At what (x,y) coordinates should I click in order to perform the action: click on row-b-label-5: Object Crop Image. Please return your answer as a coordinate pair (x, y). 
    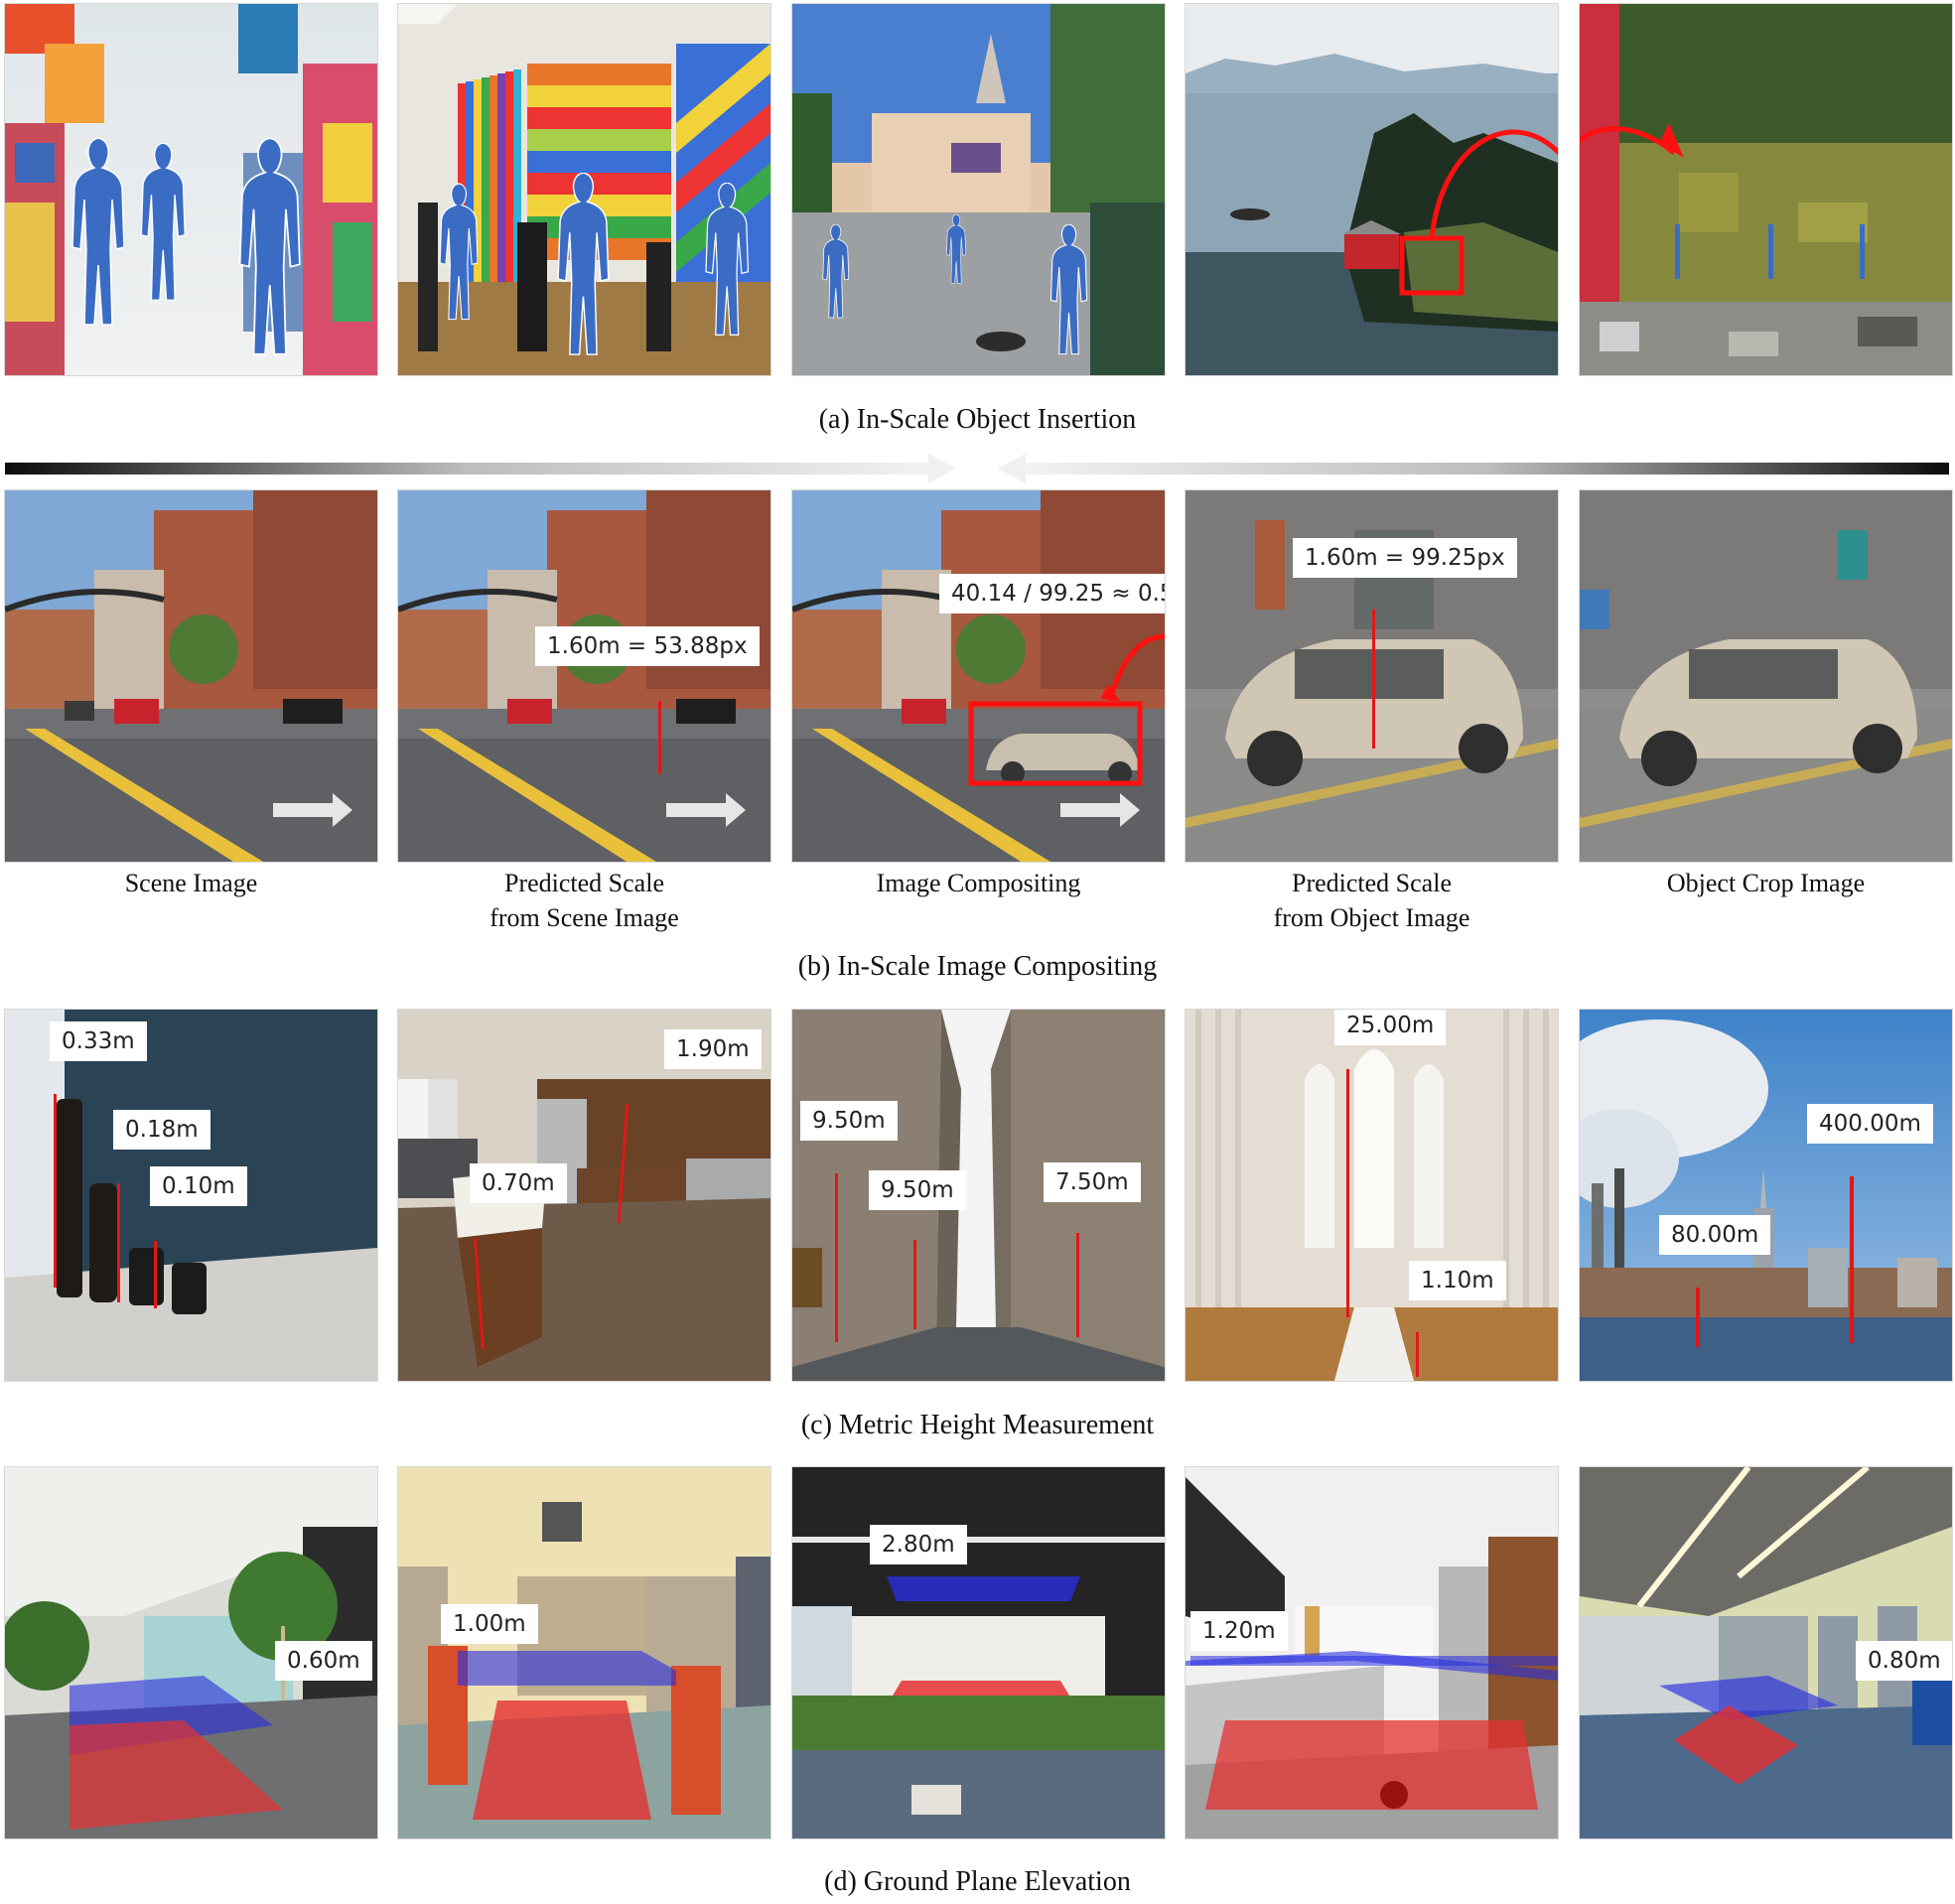
    Looking at the image, I should click on (1766, 883).